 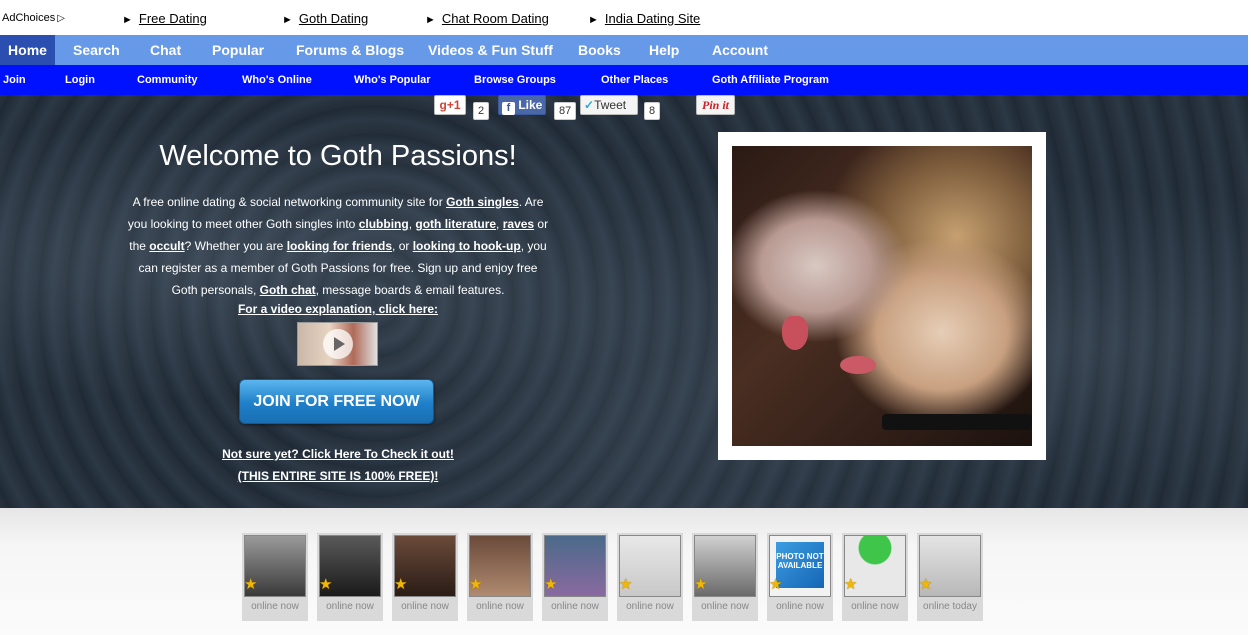 I want to click on facebook-like-count: 87, so click(x=565, y=111).